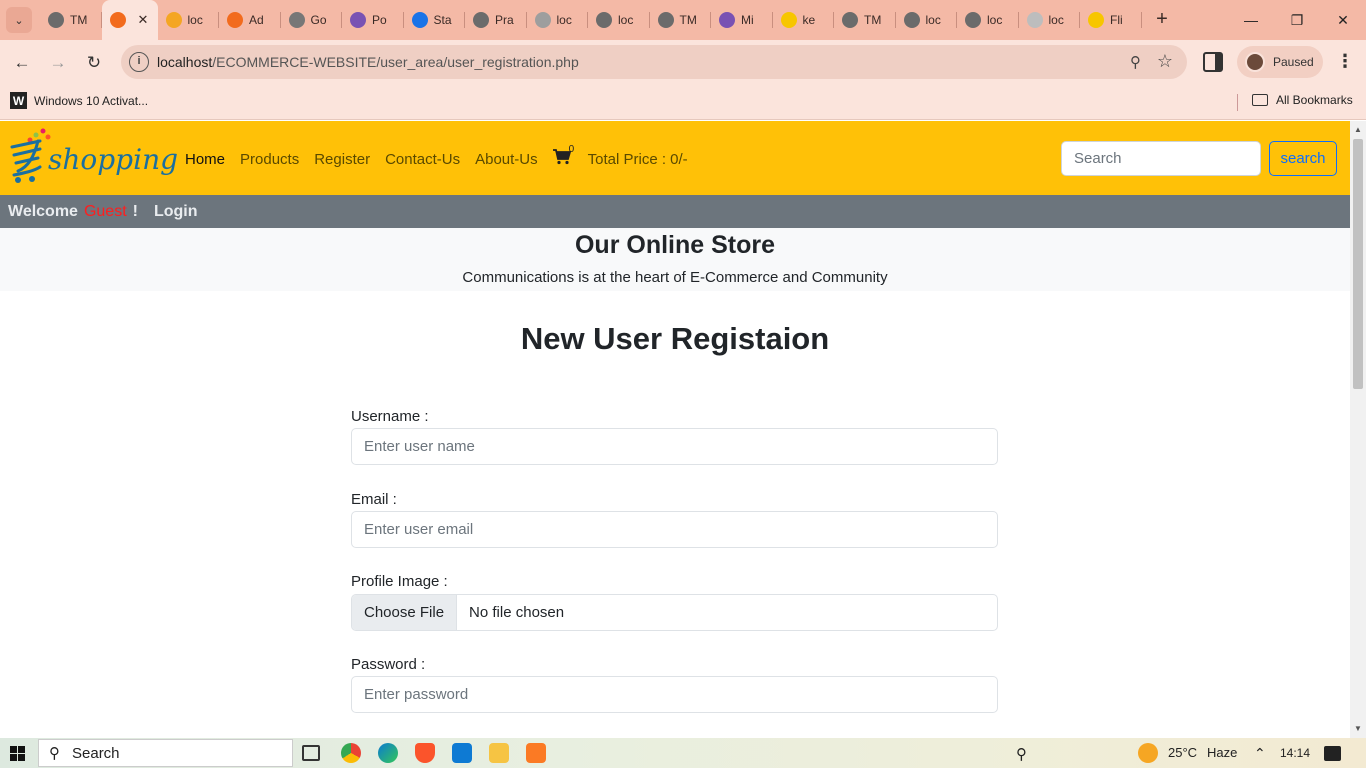 This screenshot has width=1366, height=768. Describe the element at coordinates (1343, 20) in the screenshot. I see `close-window-button: ✕` at that location.